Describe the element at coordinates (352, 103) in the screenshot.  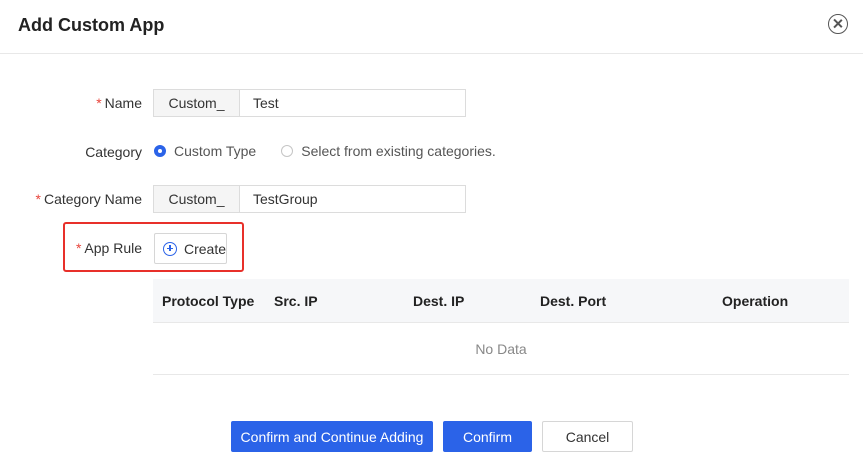
I see `name-input: Test` at that location.